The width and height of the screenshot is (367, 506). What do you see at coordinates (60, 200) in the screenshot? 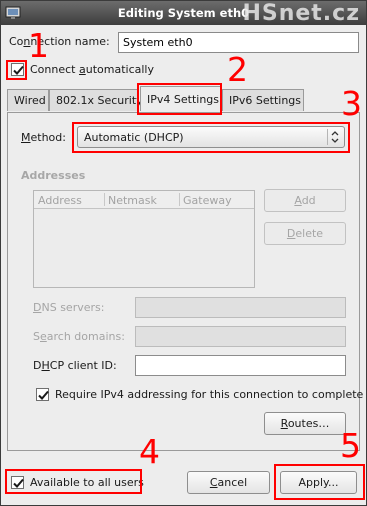
I see `column-header-address: Address` at bounding box center [60, 200].